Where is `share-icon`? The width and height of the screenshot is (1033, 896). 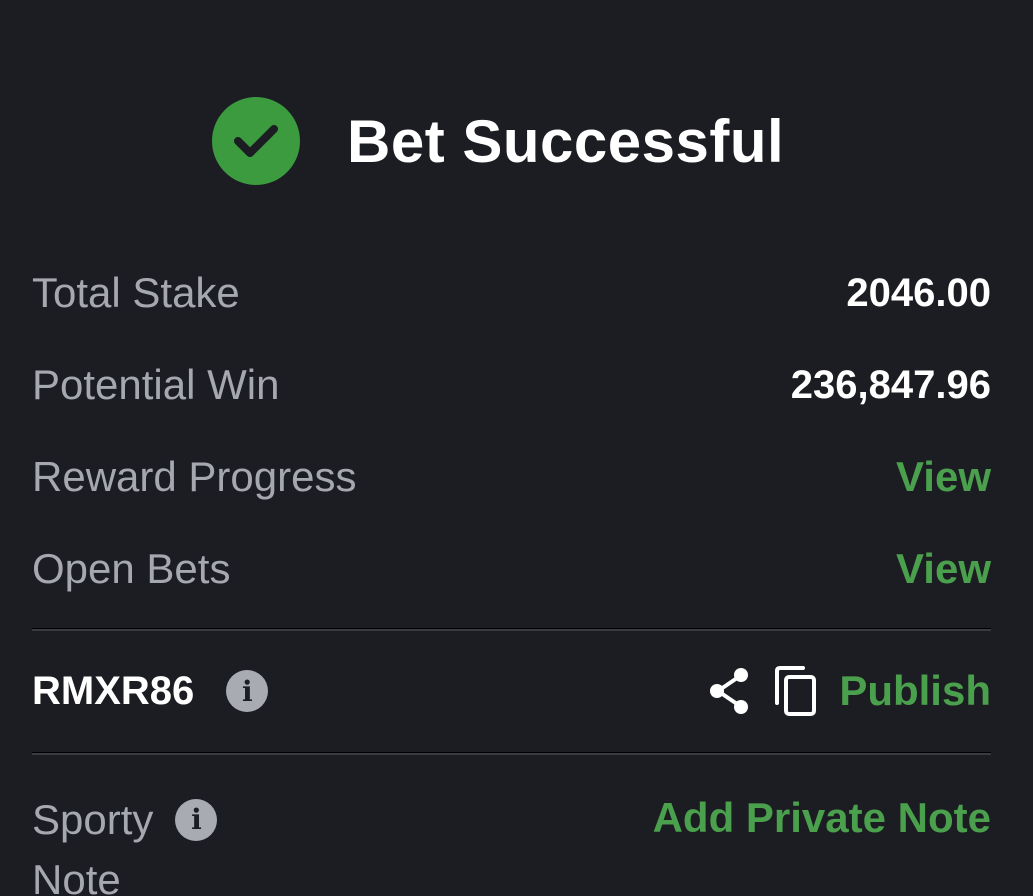
share-icon is located at coordinates (729, 691).